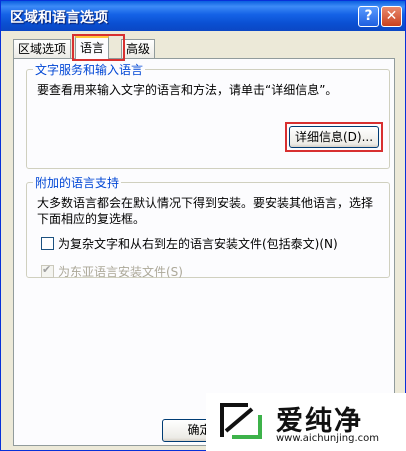 The image size is (406, 451). What do you see at coordinates (187, 90) in the screenshot?
I see `text-services-description: 要查看用来输入文字的语言和方法，请单击“详细信息”。` at bounding box center [187, 90].